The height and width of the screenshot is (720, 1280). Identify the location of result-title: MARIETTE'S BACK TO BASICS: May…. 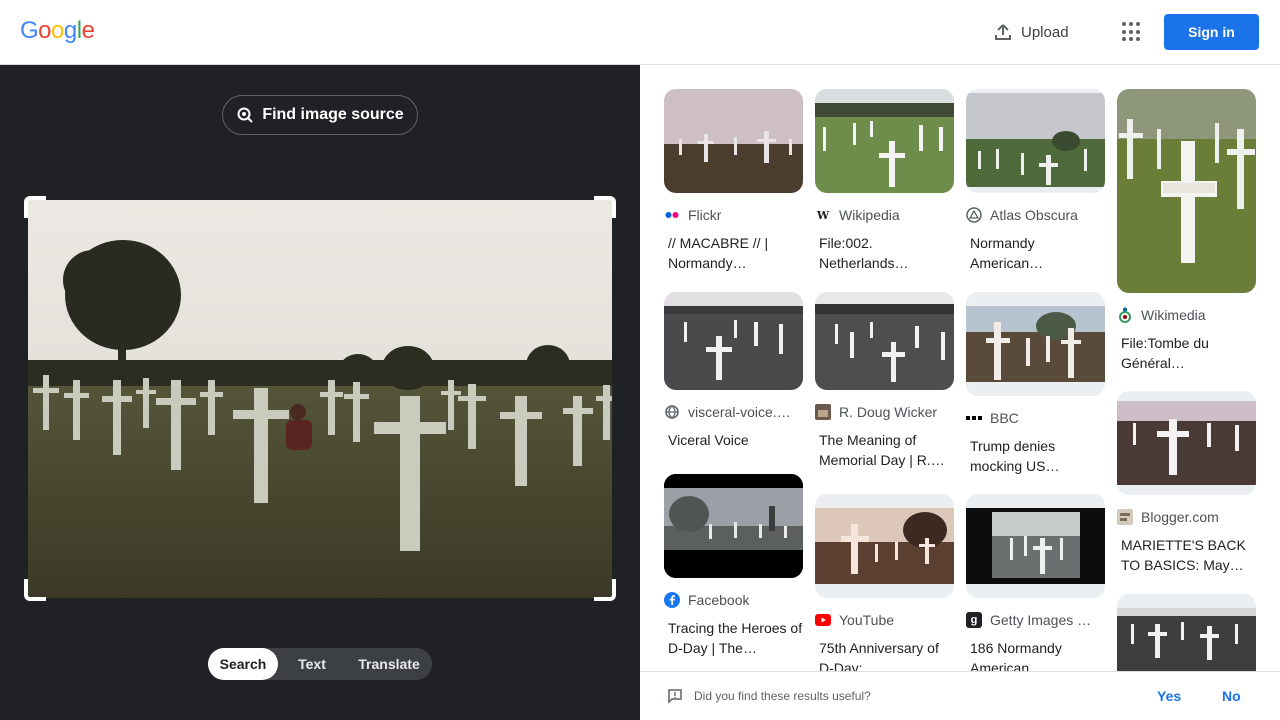
(1186, 555).